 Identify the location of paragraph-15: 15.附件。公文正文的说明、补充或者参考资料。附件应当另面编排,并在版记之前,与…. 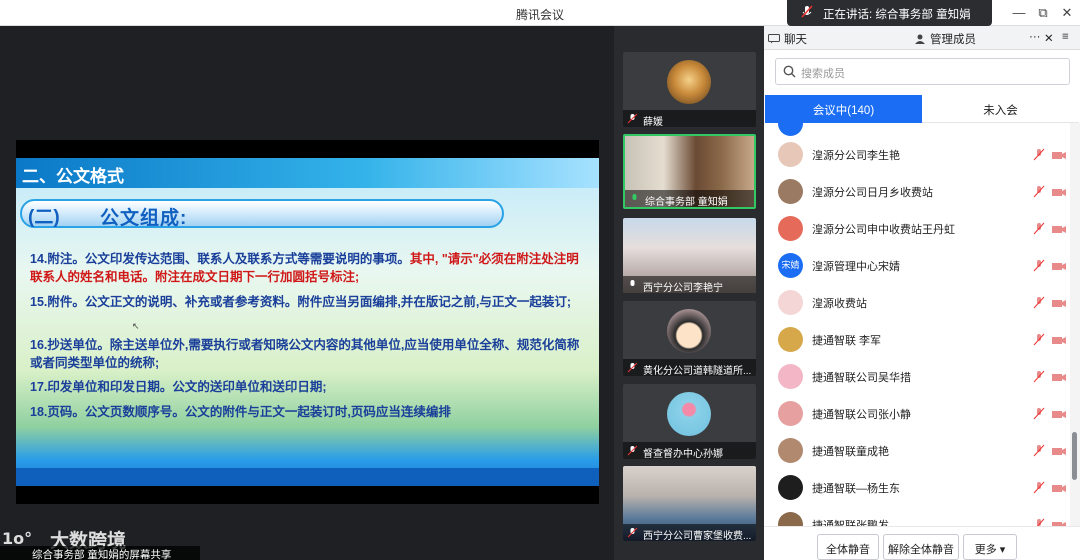
(300, 302).